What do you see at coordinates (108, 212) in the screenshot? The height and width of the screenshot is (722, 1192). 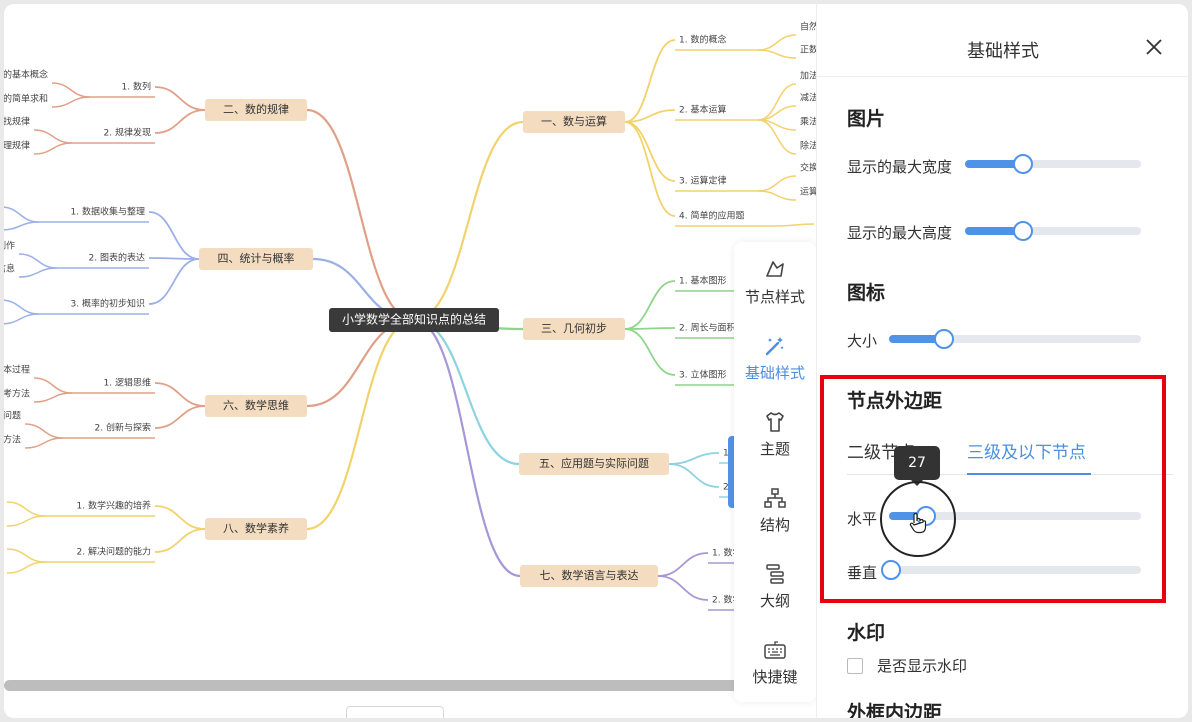 I see `sub-node-label: 1. 数据收集与整理` at bounding box center [108, 212].